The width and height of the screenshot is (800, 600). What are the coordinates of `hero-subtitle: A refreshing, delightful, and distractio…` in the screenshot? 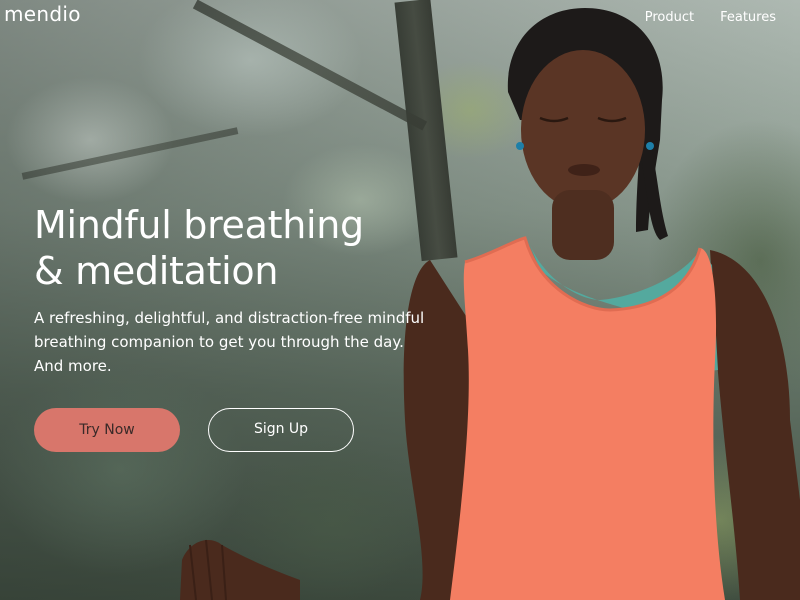 It's located at (229, 342).